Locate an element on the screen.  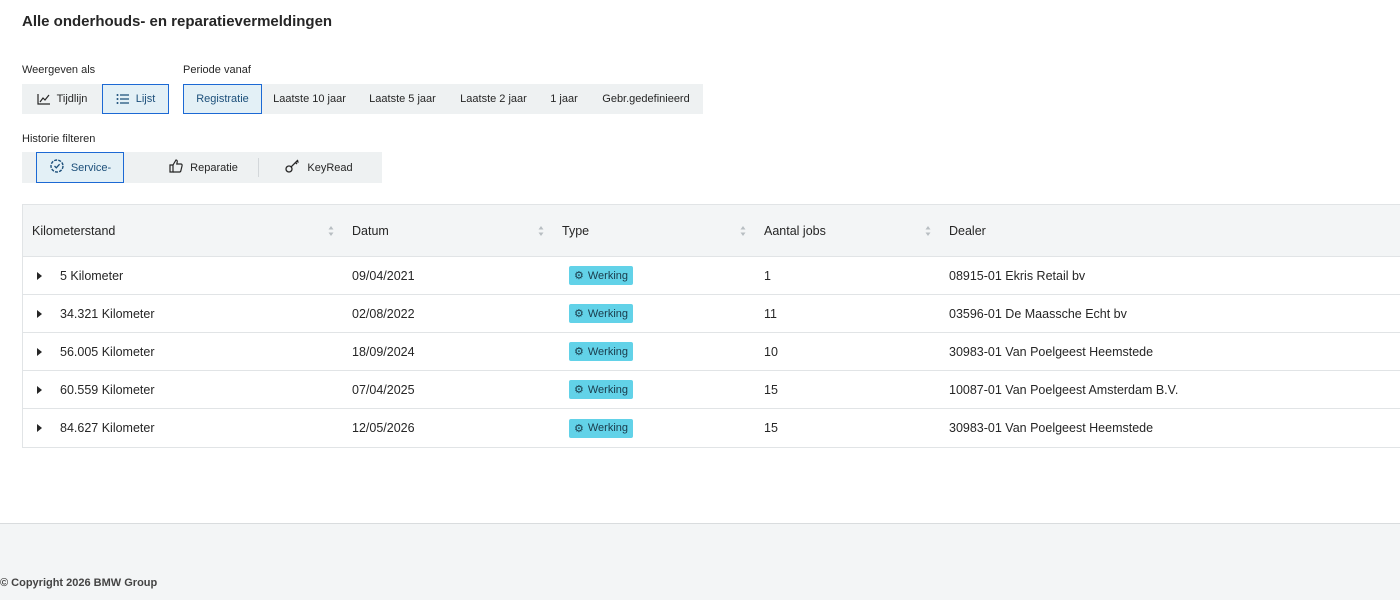
dealer-cell: 10087-01 Van Poelgeest Amsterdam B.V. is located at coordinates (1064, 389).